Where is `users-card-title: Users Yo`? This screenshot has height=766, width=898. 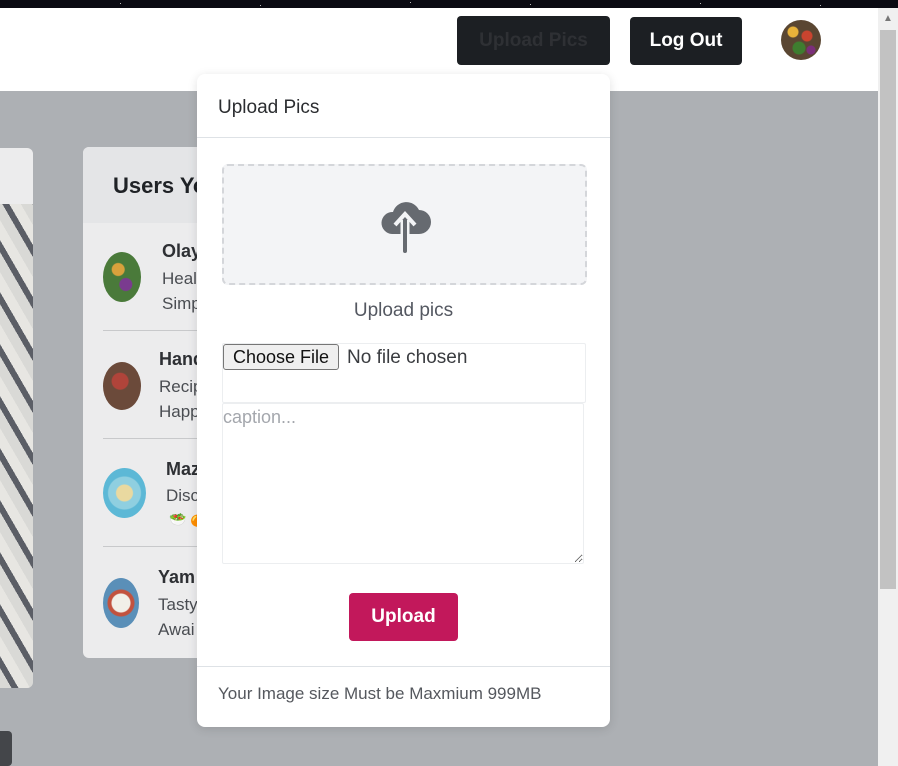
users-card-title: Users Yo is located at coordinates (160, 185).